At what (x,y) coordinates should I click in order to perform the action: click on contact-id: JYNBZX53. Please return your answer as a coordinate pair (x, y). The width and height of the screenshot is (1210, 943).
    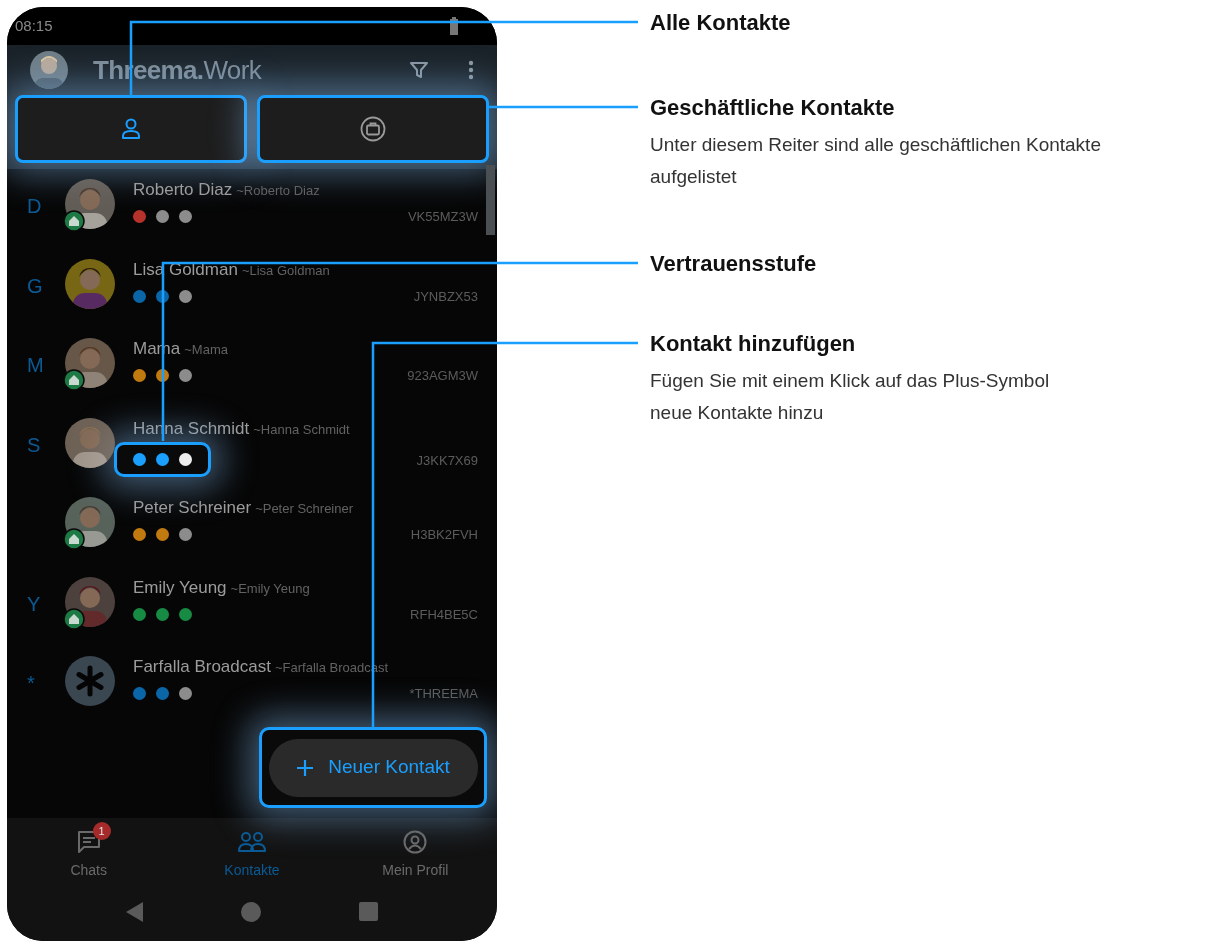
    Looking at the image, I should click on (445, 296).